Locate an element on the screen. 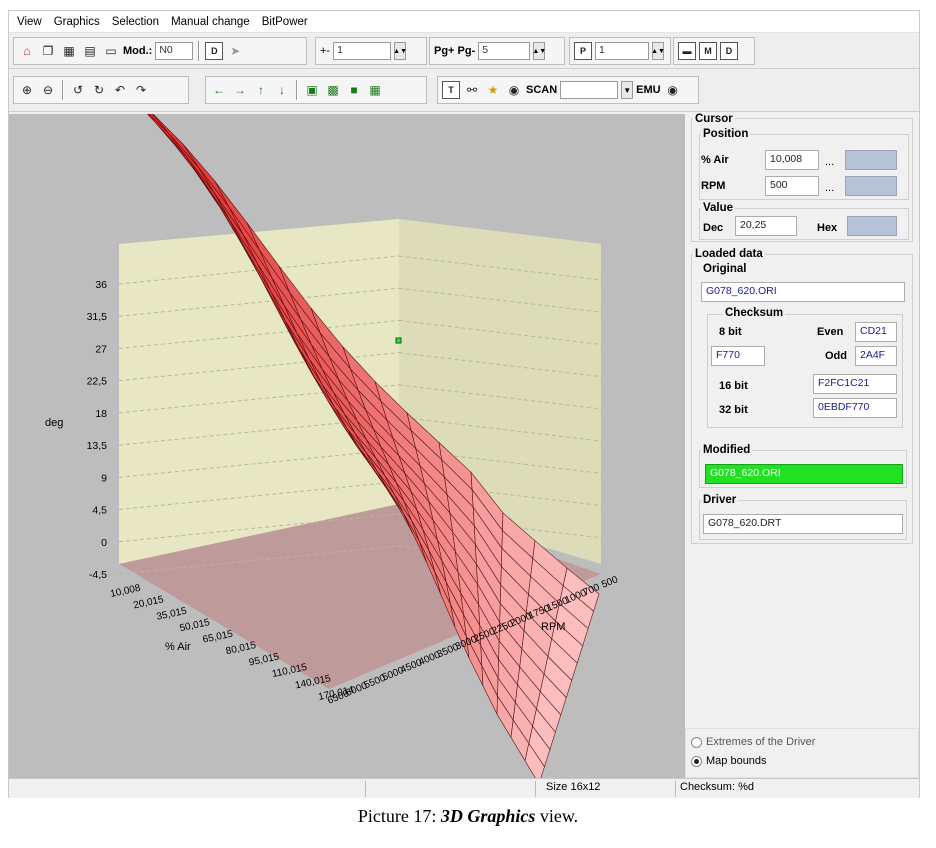 Image resolution: width=936 pixels, height=848 pixels. cursor-title: Cursor is located at coordinates (714, 119).